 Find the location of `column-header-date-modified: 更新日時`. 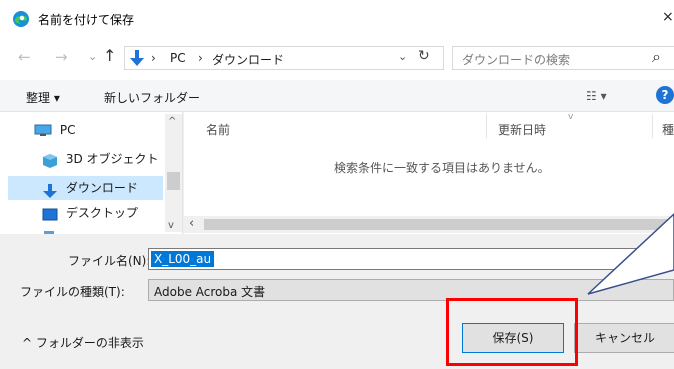

column-header-date-modified: 更新日時 is located at coordinates (522, 129).